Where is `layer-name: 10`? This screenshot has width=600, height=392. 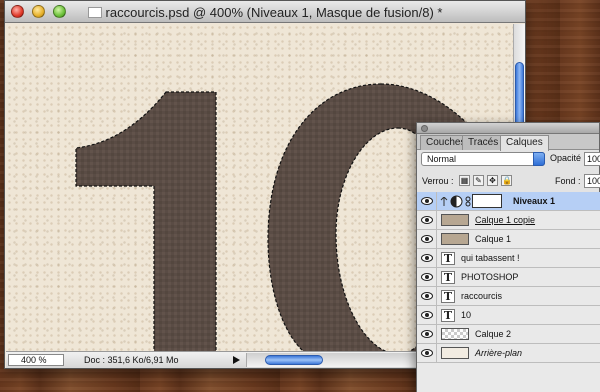 layer-name: 10 is located at coordinates (466, 315).